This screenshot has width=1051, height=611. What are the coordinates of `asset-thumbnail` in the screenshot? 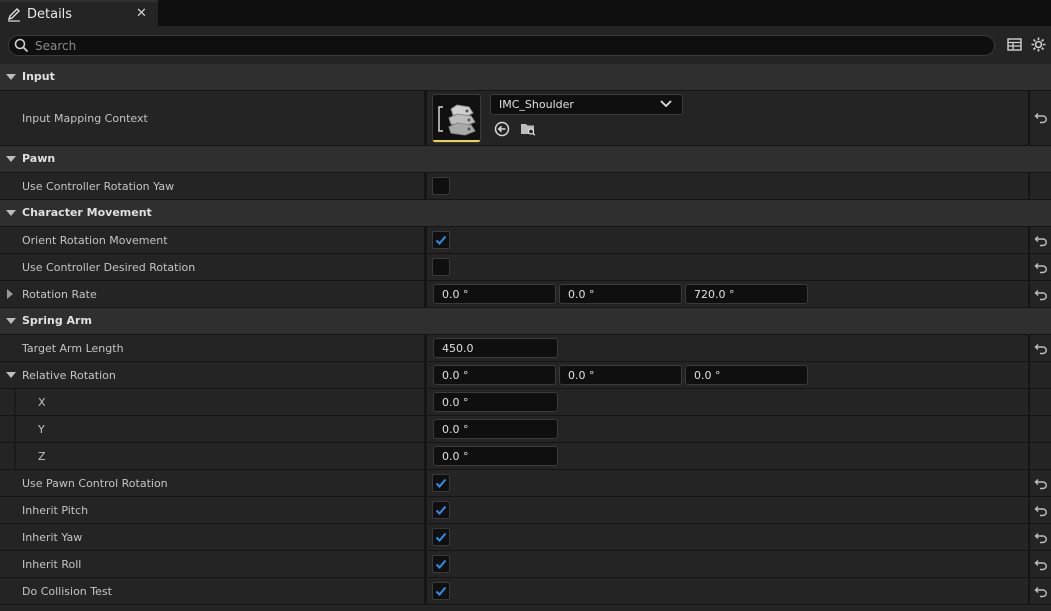 It's located at (456, 118).